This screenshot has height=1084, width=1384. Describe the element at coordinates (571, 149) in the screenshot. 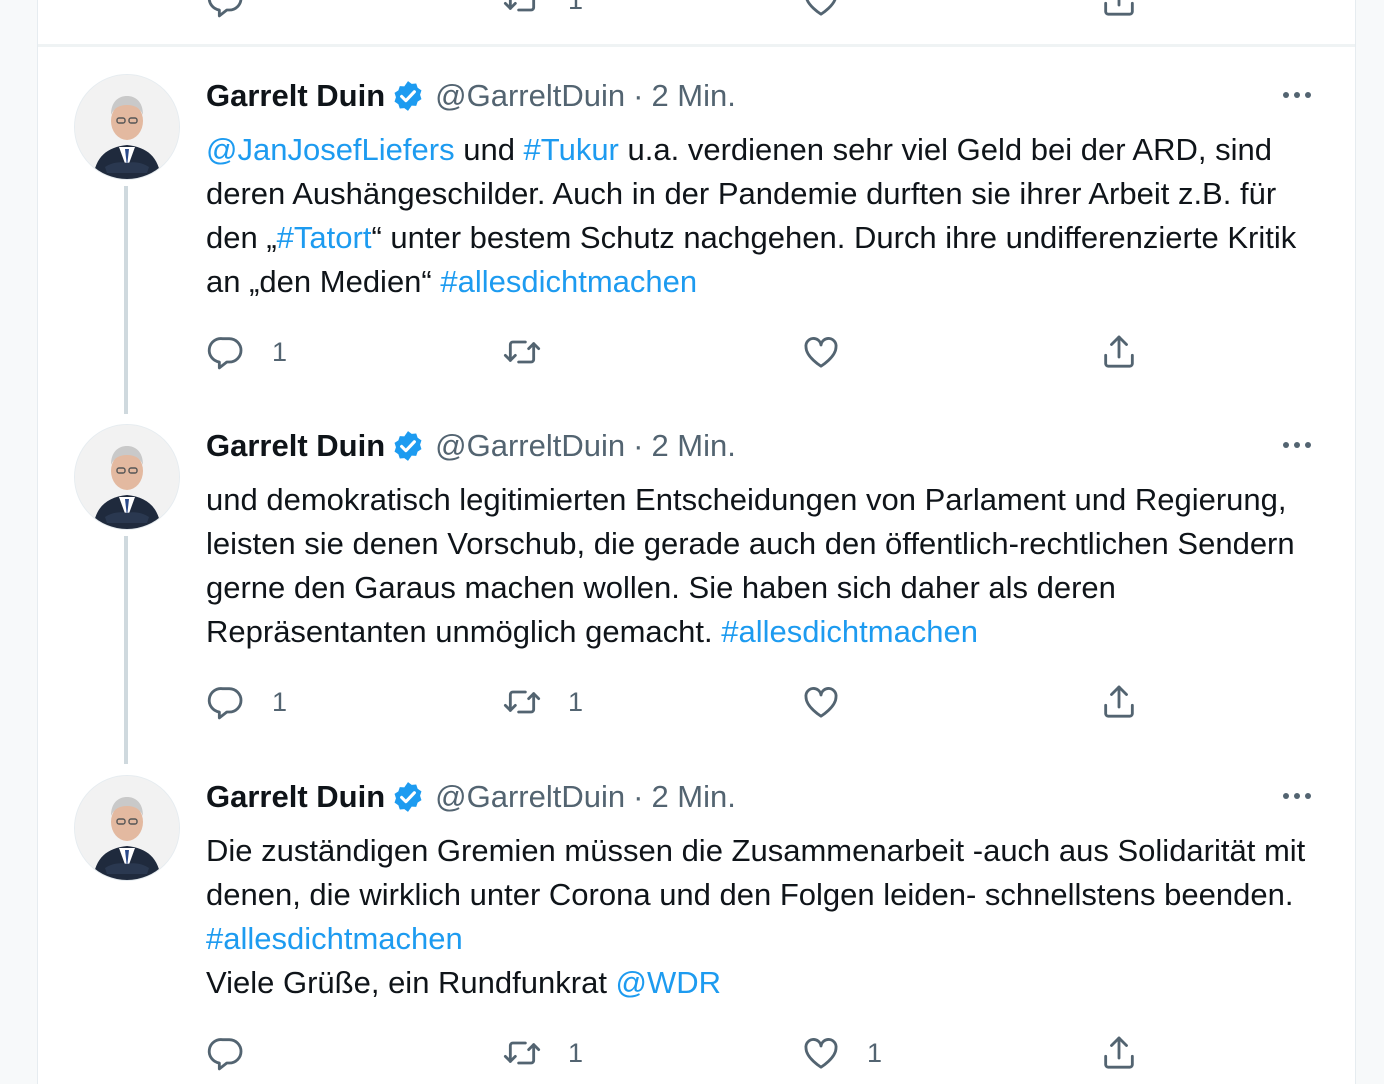

I see `hashtag-link: #Tukur` at that location.